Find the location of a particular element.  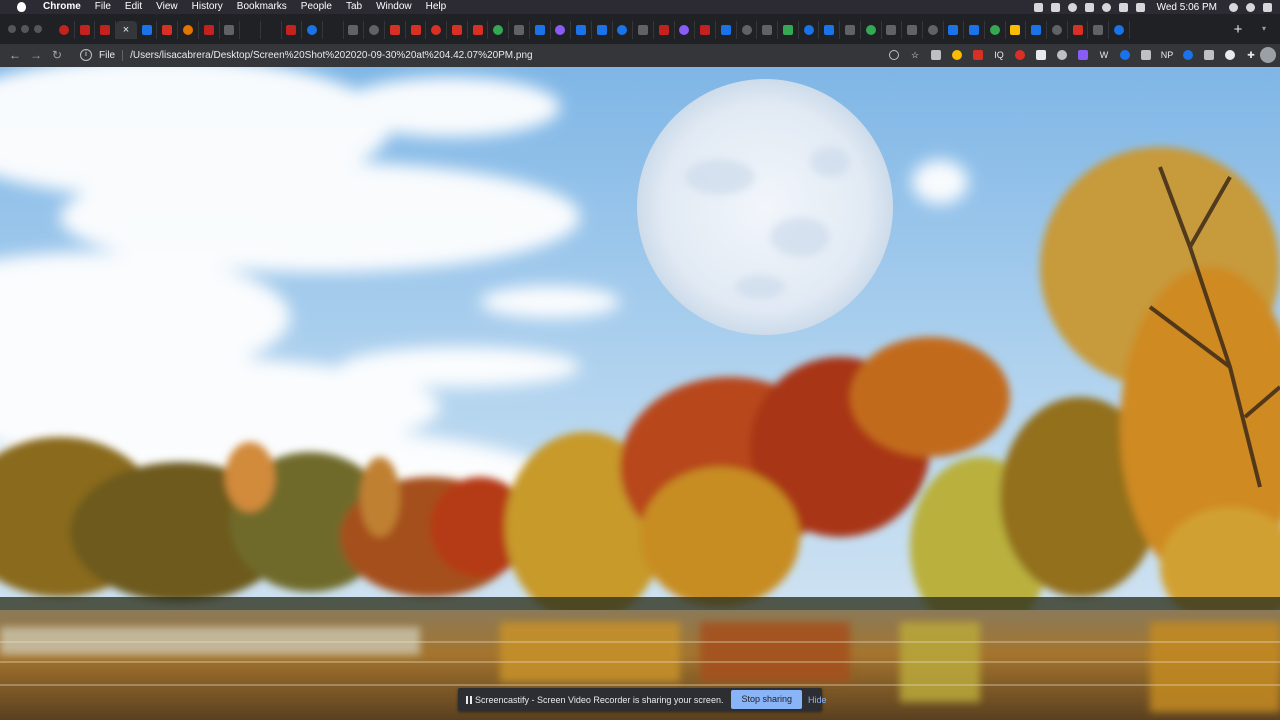

site-info-icon: i is located at coordinates (86, 55).